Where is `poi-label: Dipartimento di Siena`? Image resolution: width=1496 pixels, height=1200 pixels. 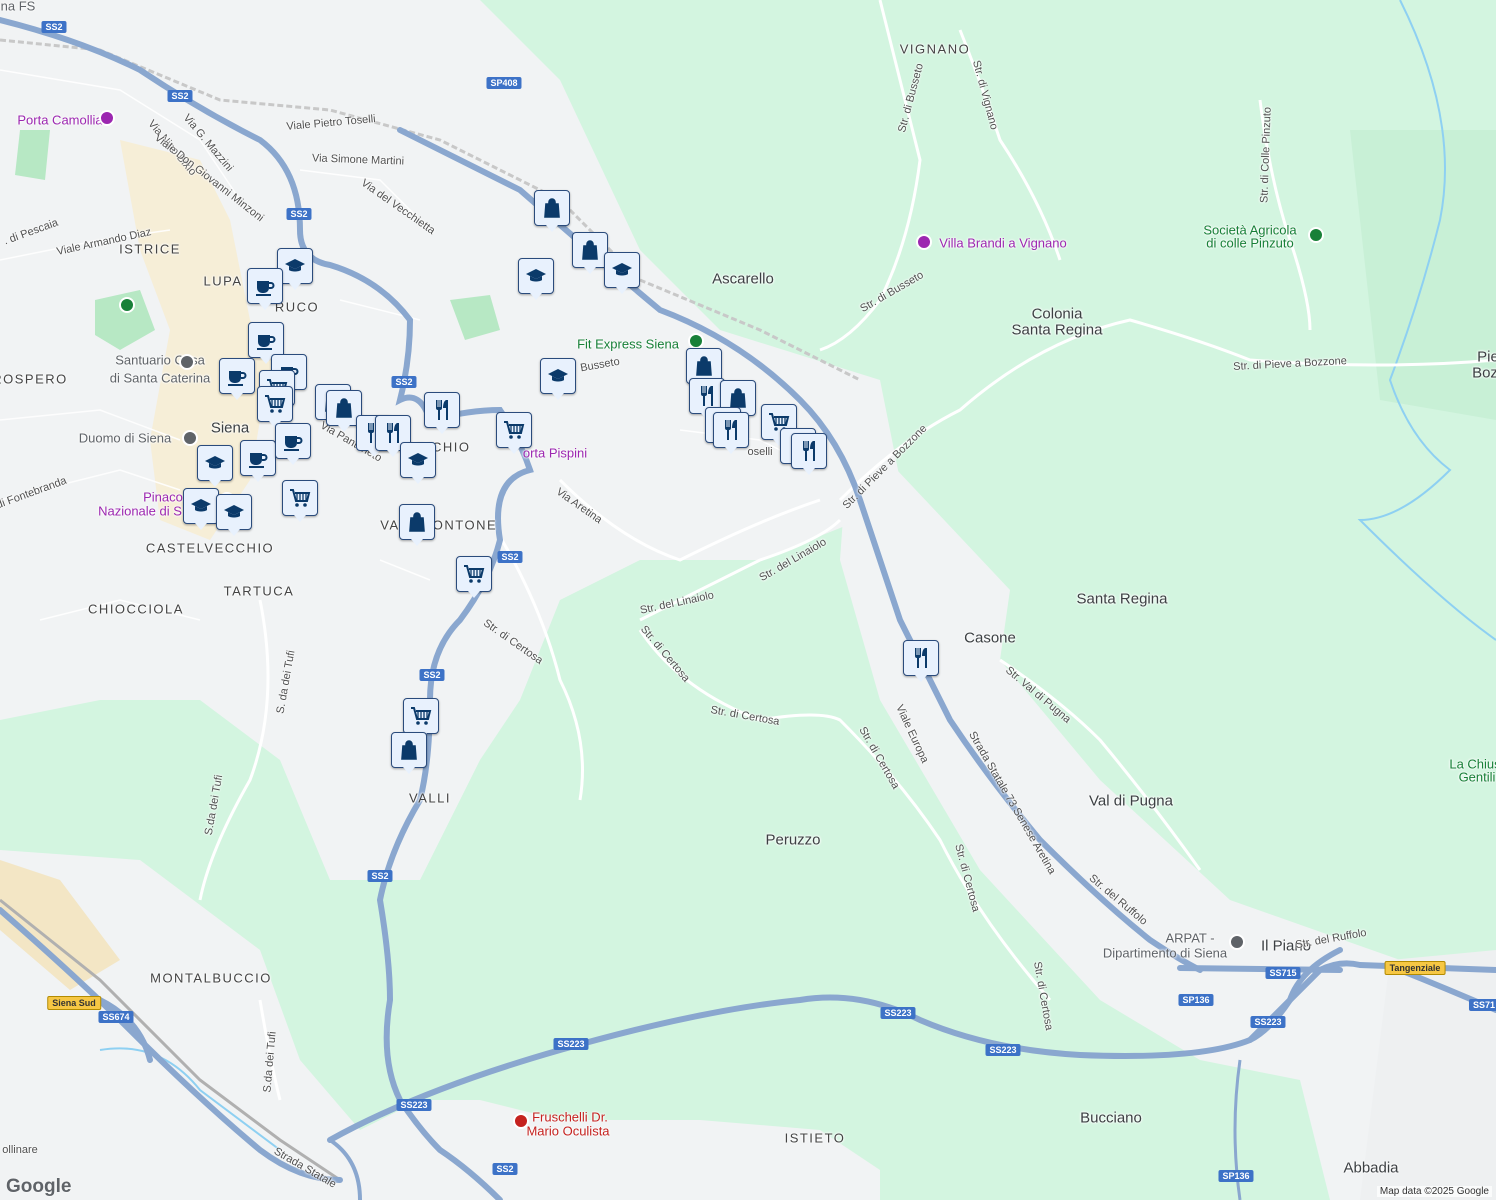 poi-label: Dipartimento di Siena is located at coordinates (1165, 953).